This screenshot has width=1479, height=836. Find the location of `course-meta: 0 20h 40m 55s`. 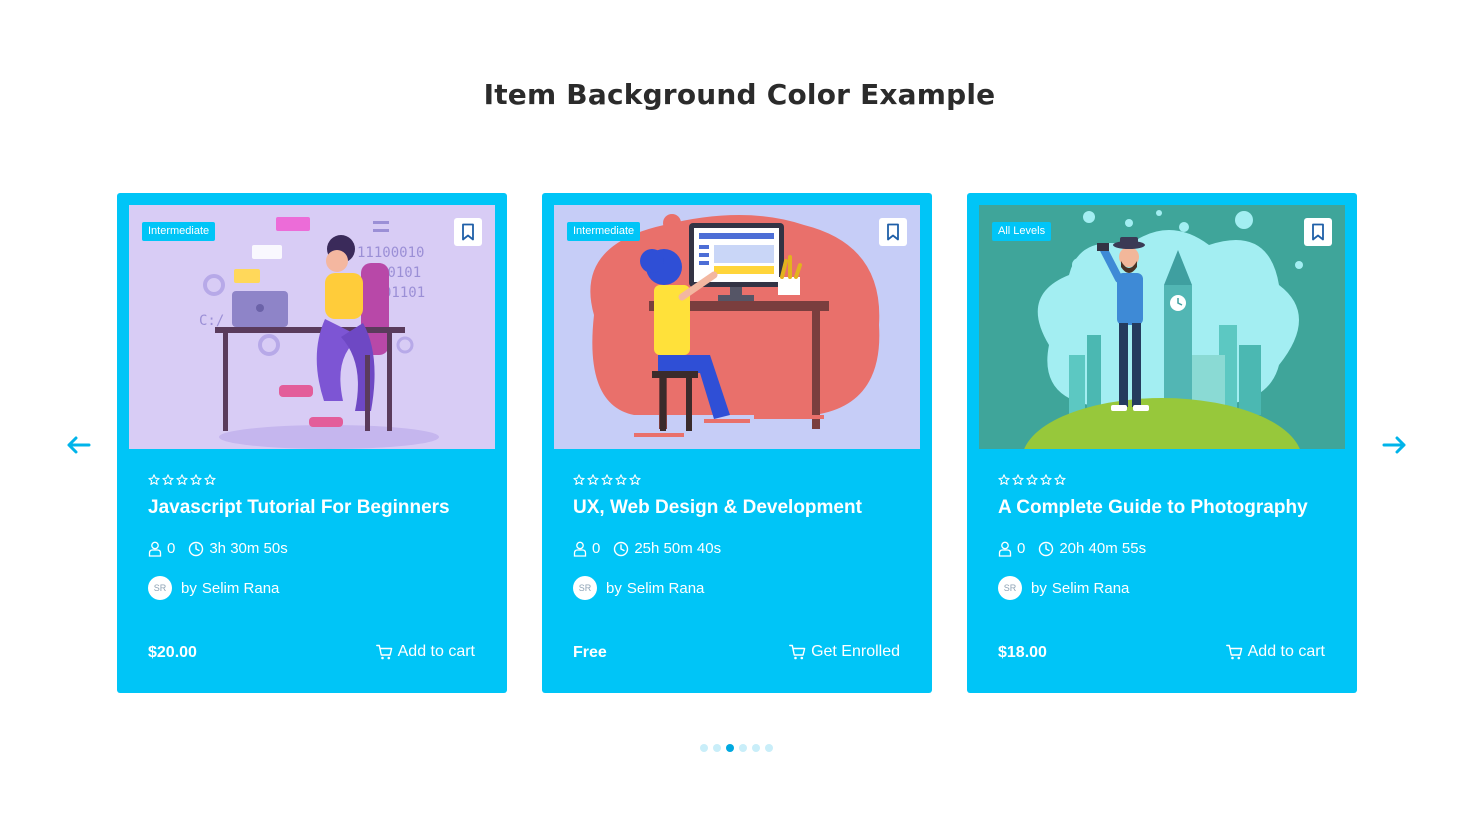

course-meta: 0 20h 40m 55s is located at coordinates (1072, 548).